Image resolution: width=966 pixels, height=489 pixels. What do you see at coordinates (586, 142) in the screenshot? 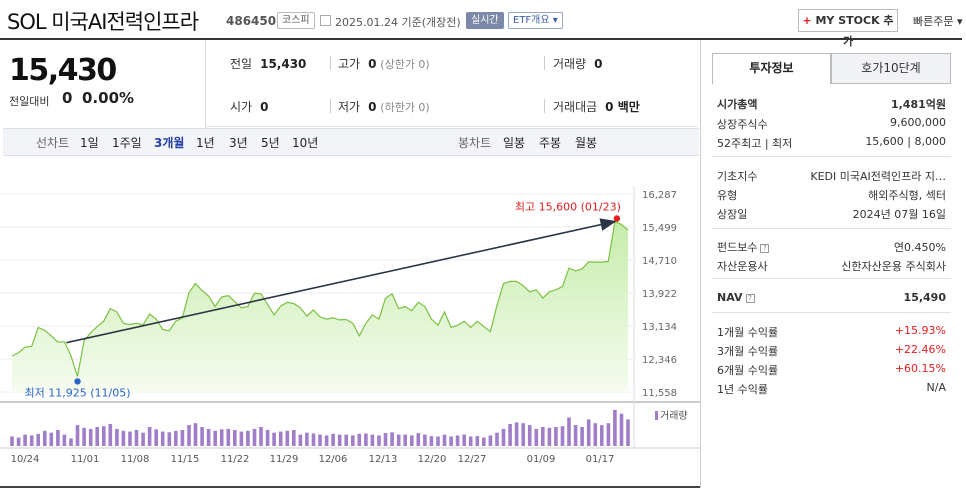
I see `candle-monthly: 월봉` at bounding box center [586, 142].